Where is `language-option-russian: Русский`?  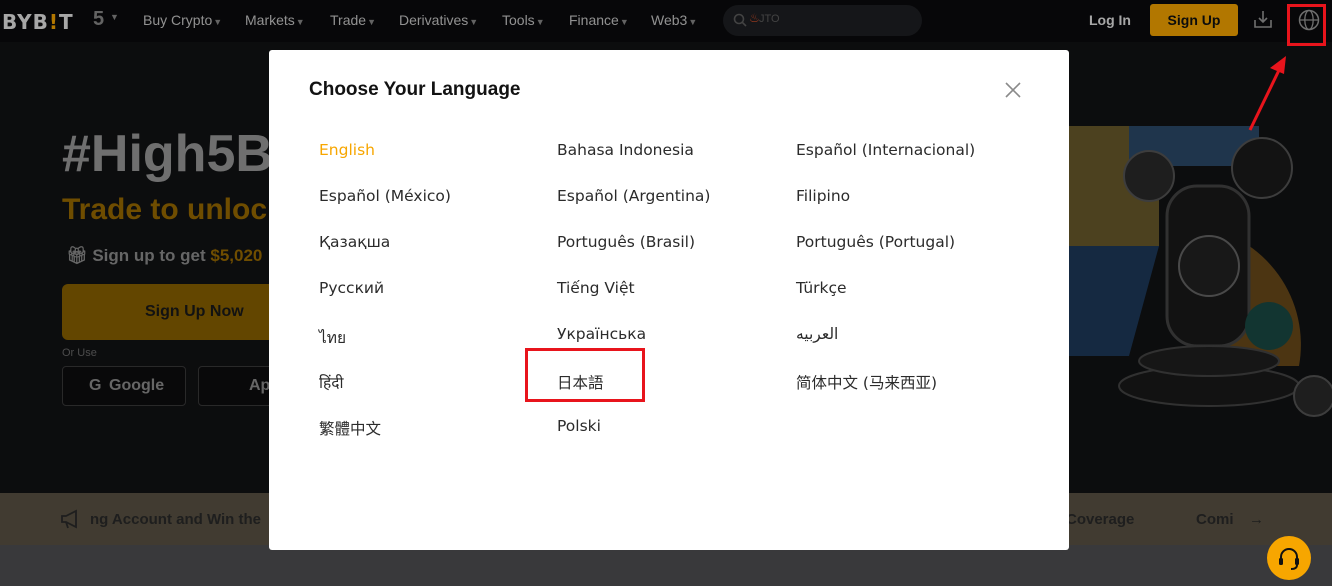 language-option-russian: Русский is located at coordinates (351, 288).